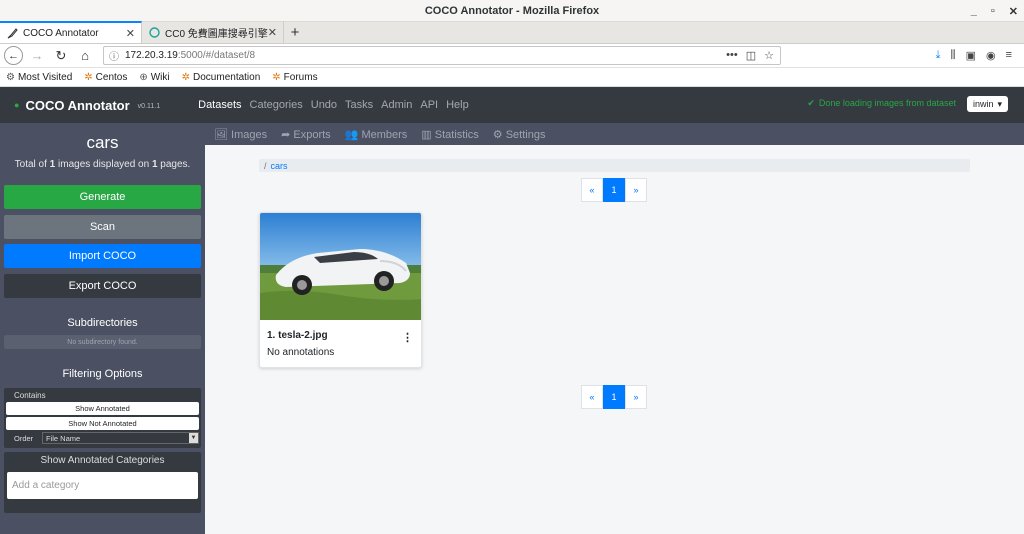 This screenshot has height=534, width=1024. Describe the element at coordinates (396, 105) in the screenshot. I see `nav-admin: Admin` at that location.